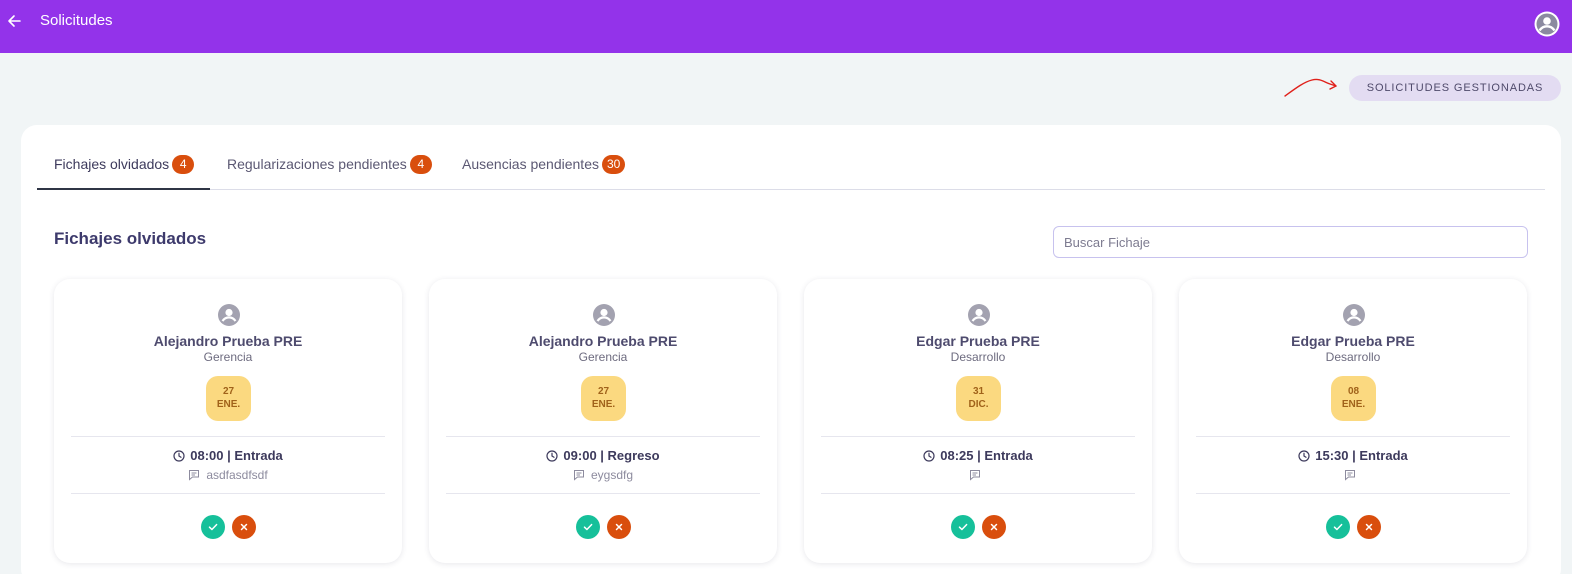 This screenshot has width=1572, height=574. I want to click on top-app-bar: Solicitudes, so click(786, 26).